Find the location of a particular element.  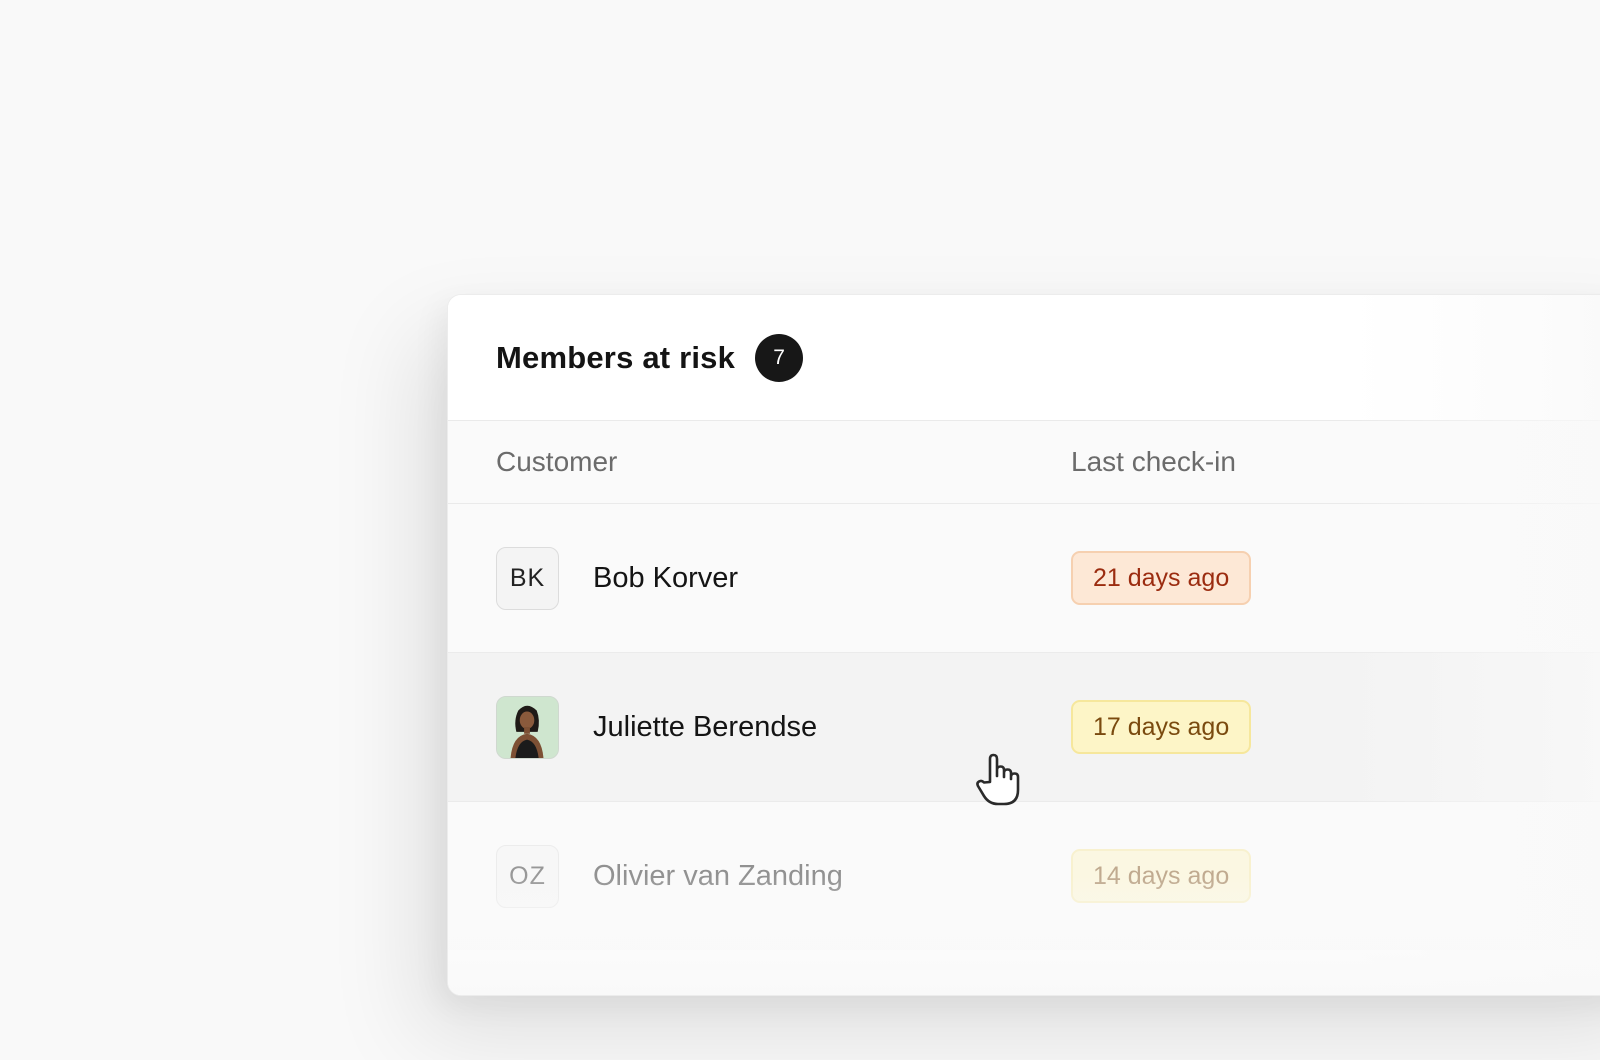

hand-pointer-icon is located at coordinates (999, 780).